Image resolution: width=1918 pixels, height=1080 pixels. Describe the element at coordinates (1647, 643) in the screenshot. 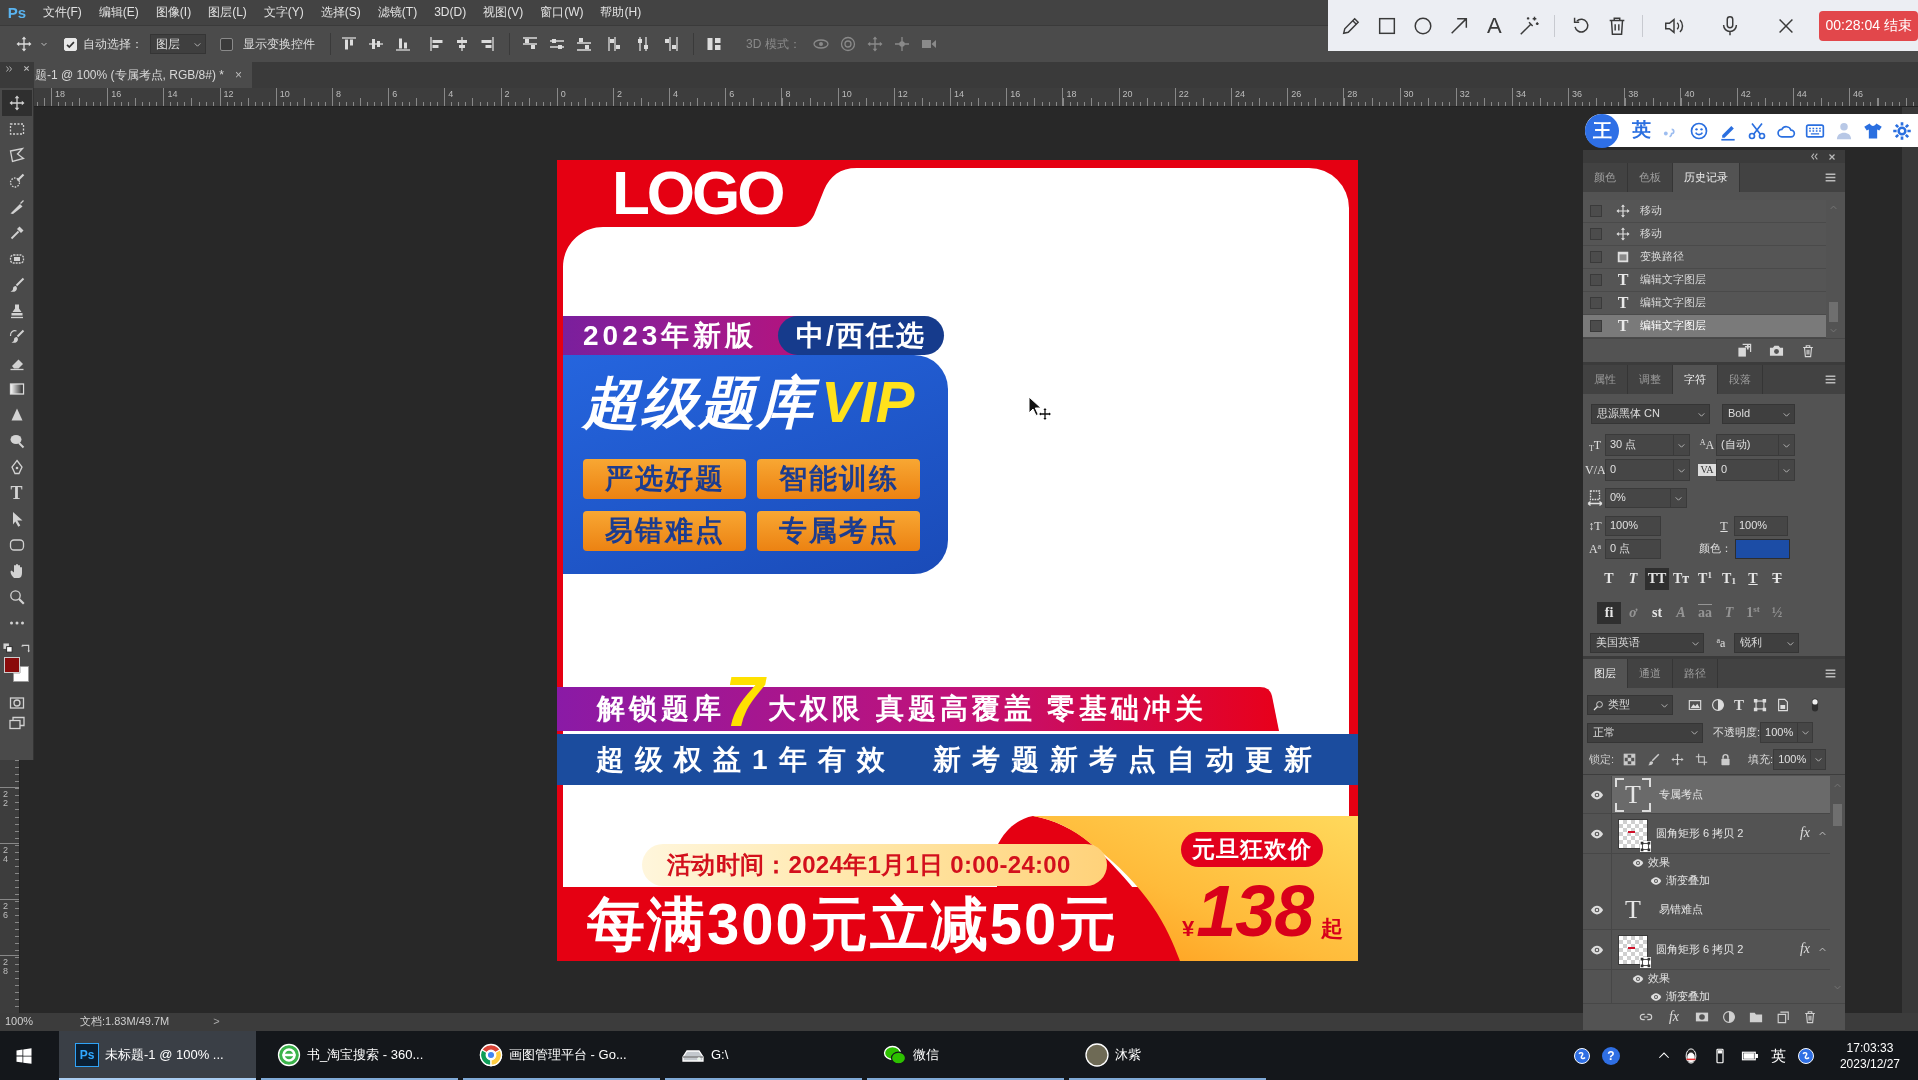

I see `language-dropdown: 美国英语` at that location.